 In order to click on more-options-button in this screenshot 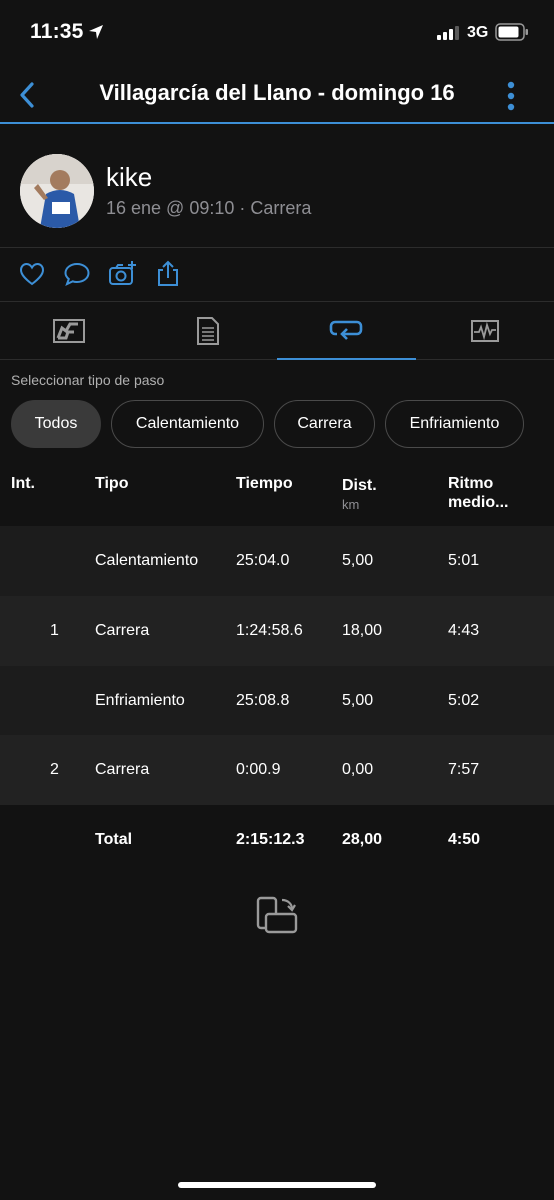, I will do `click(511, 96)`.